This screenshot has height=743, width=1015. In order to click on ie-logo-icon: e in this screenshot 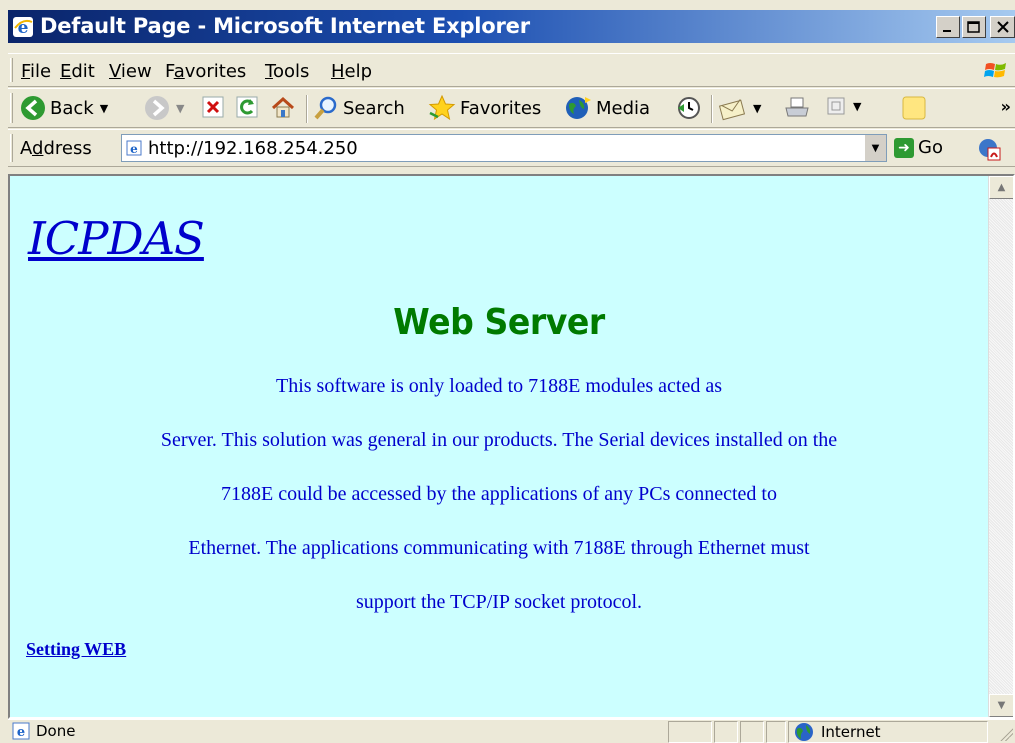, I will do `click(23, 27)`.